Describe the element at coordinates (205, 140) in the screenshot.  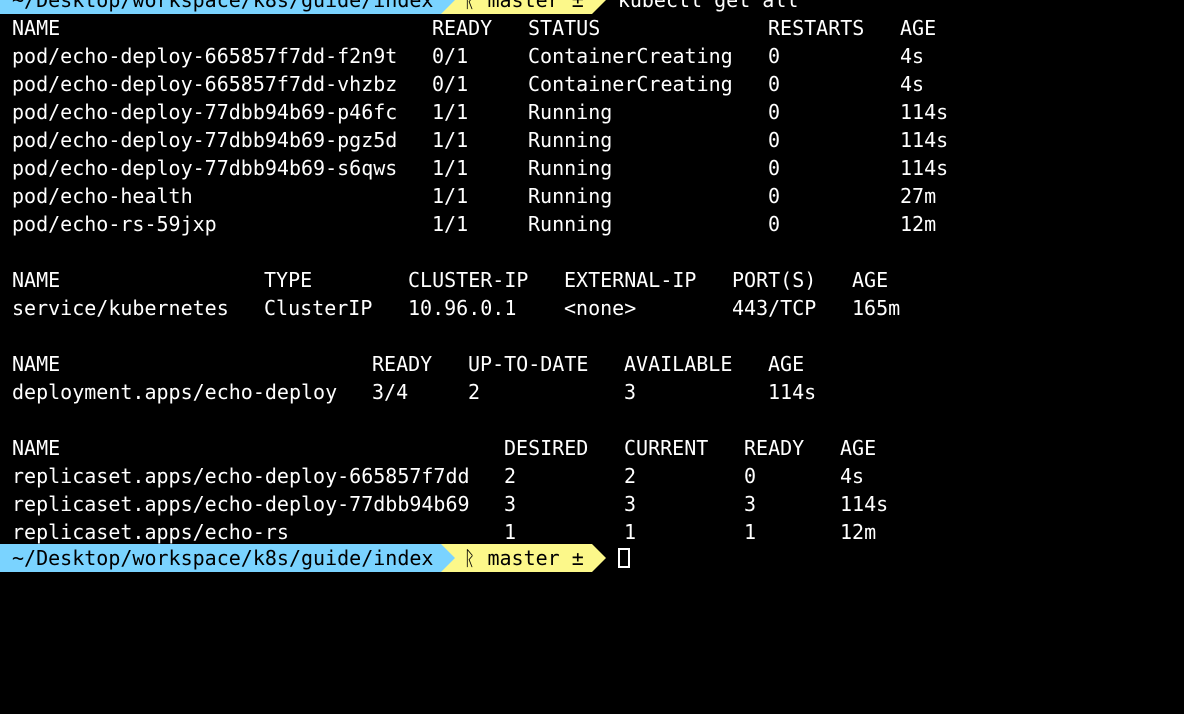
I see `pod-name: pod/echo-deploy-77dbb94b69-pgz5d` at that location.